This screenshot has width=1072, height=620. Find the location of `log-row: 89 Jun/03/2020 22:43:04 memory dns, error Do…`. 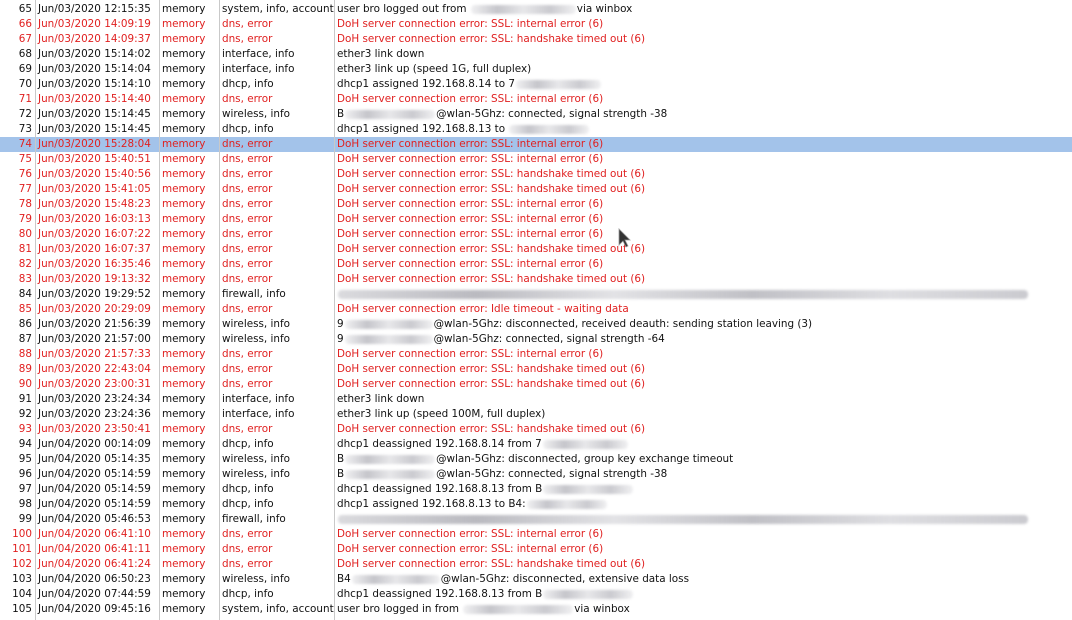

log-row: 89 Jun/03/2020 22:43:04 memory dns, error Do… is located at coordinates (536, 369).